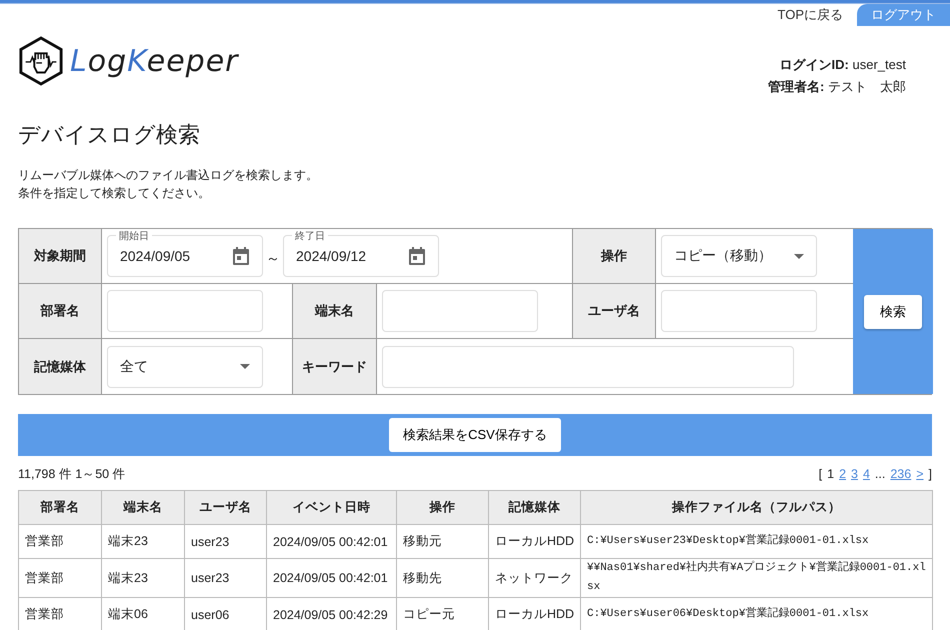  What do you see at coordinates (475, 435) in the screenshot?
I see `csv-save-button: 検索結果をCSV保存する` at bounding box center [475, 435].